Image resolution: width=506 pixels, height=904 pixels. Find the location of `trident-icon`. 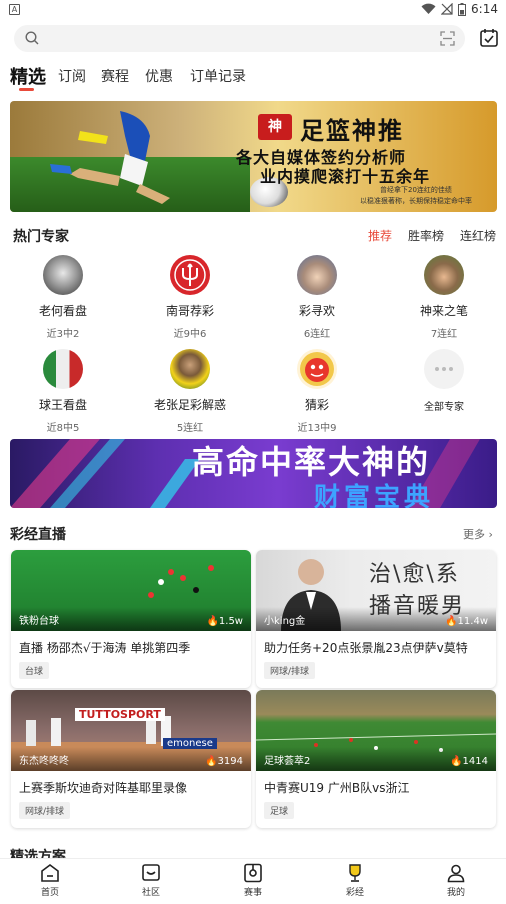

trident-icon is located at coordinates (190, 275).